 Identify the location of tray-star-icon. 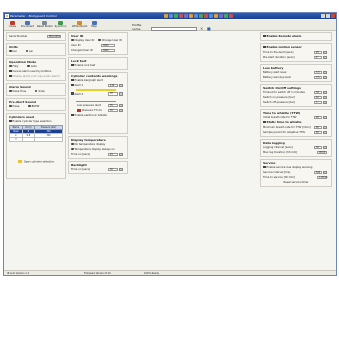
(191, 16).